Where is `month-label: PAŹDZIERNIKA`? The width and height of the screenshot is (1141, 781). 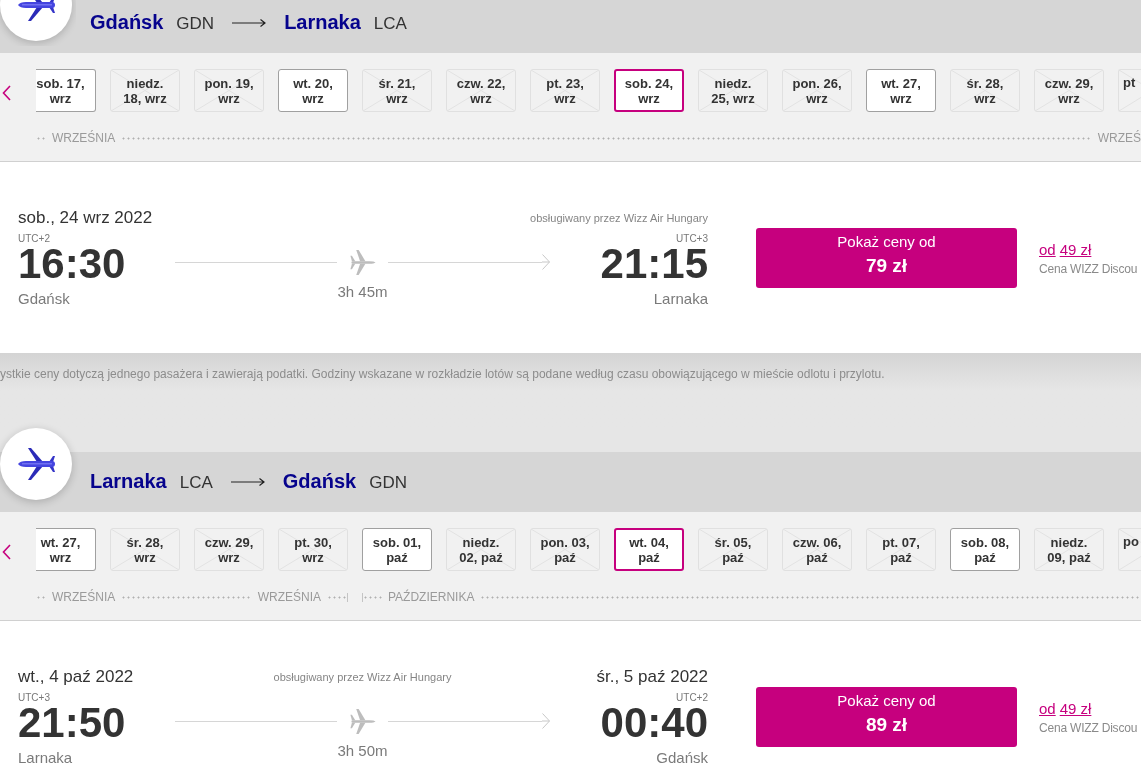 month-label: PAŹDZIERNIKA is located at coordinates (431, 597).